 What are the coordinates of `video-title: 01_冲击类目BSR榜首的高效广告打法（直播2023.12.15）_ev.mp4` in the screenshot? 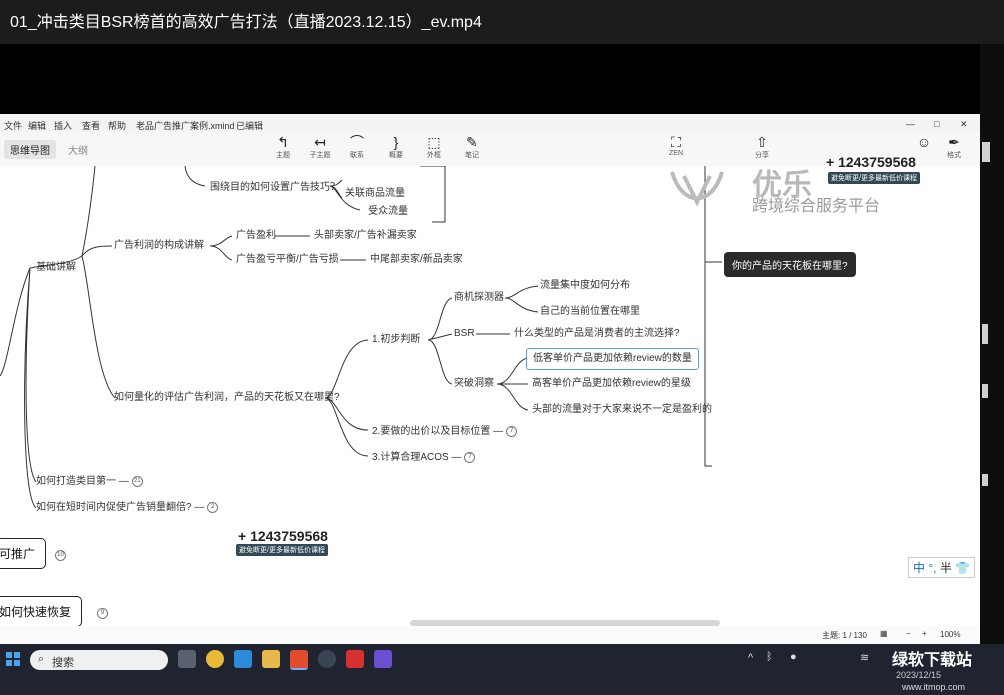 It's located at (246, 22).